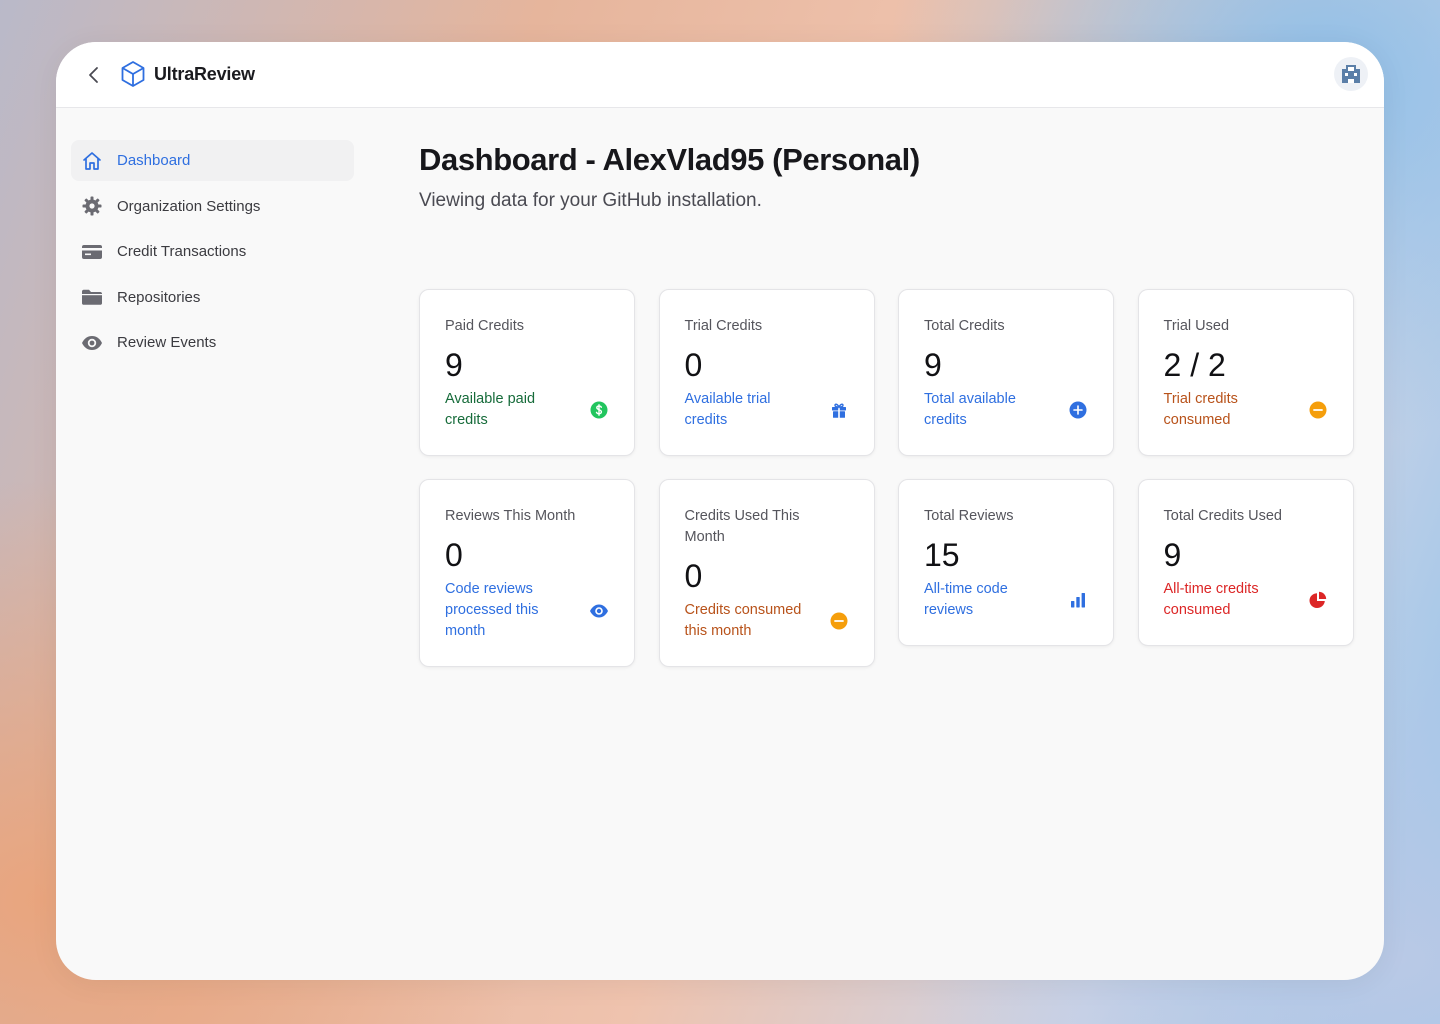 The width and height of the screenshot is (1440, 1024). I want to click on card-description: All-time credits consumed, so click(1211, 599).